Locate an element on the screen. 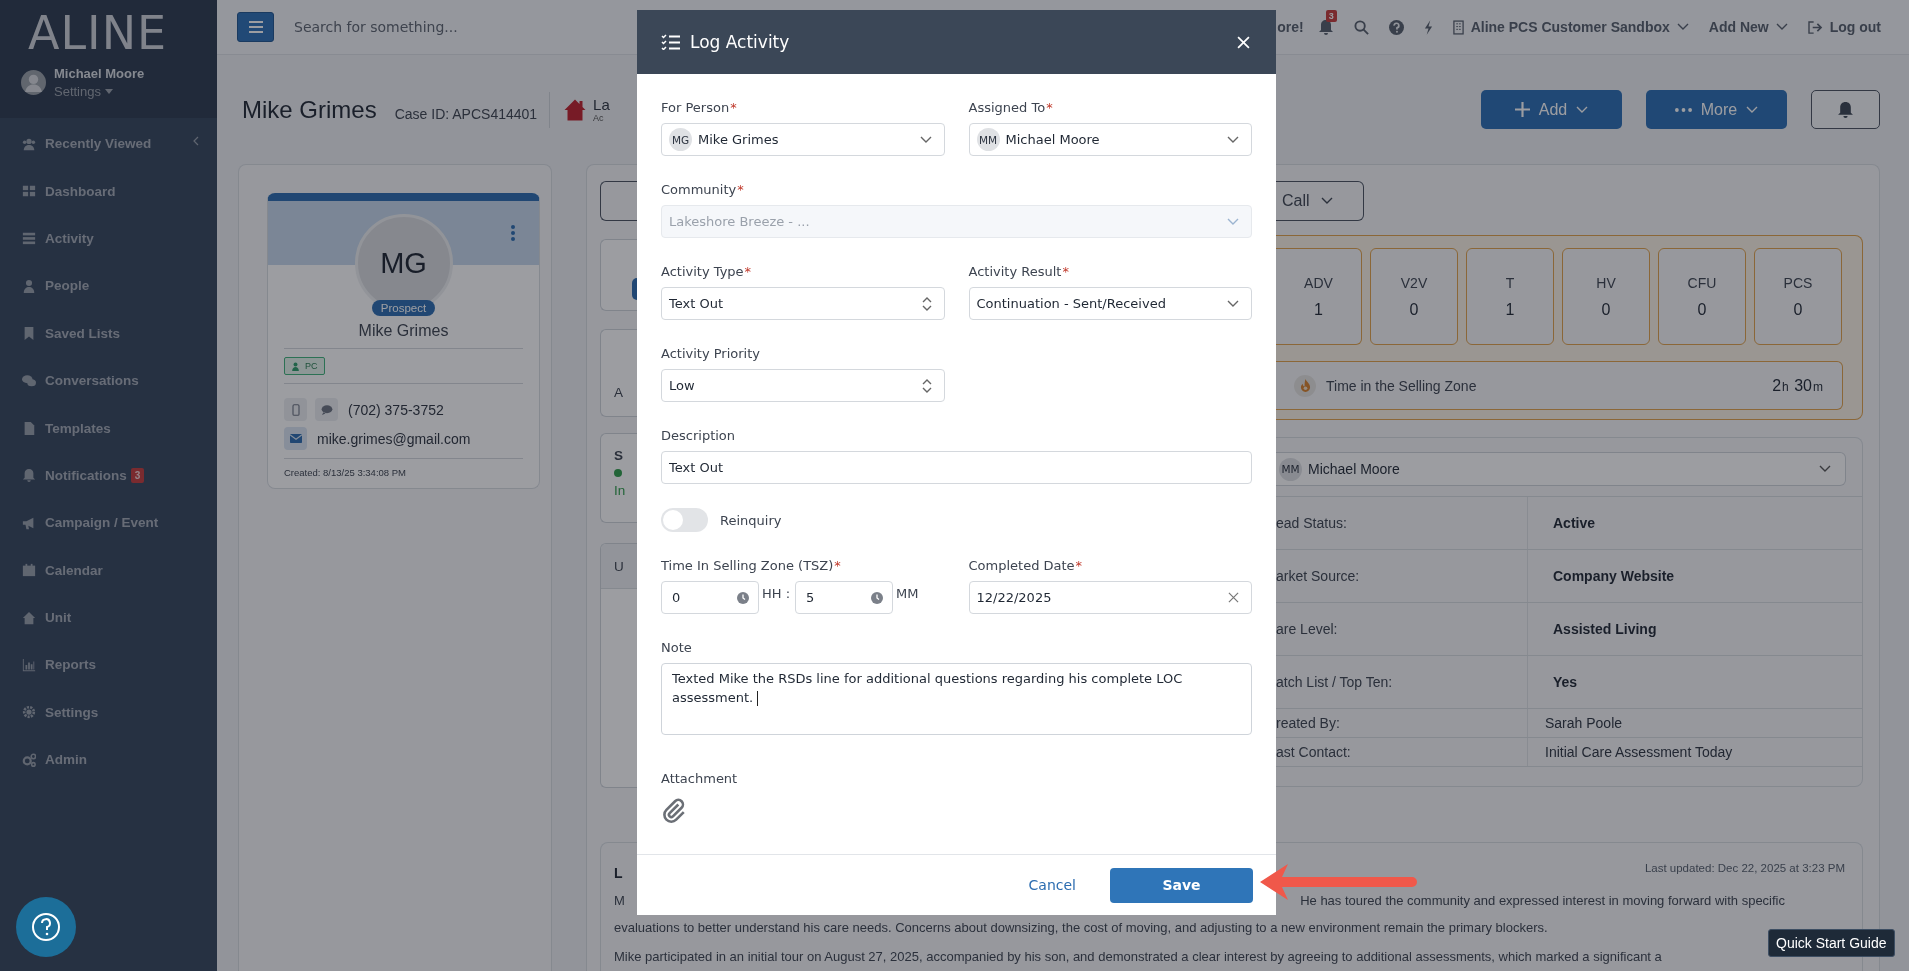 The width and height of the screenshot is (1909, 971). phone-icon is located at coordinates (295, 409).